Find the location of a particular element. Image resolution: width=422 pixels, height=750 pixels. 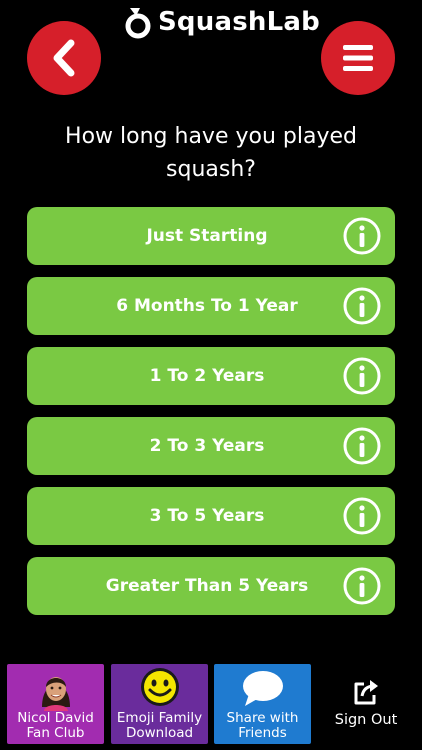

app-logo: SquashLab is located at coordinates (222, 22).